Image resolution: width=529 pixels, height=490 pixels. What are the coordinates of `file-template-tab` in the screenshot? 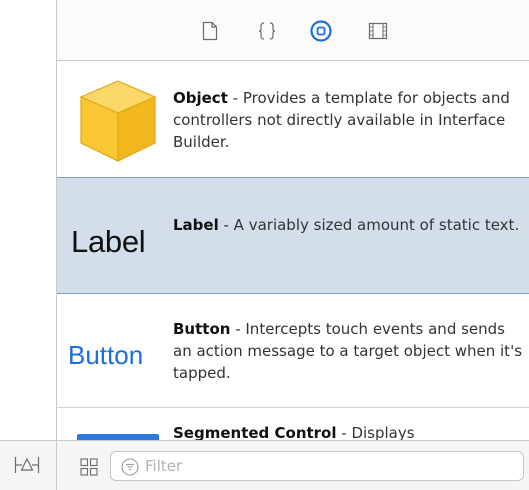 It's located at (210, 31).